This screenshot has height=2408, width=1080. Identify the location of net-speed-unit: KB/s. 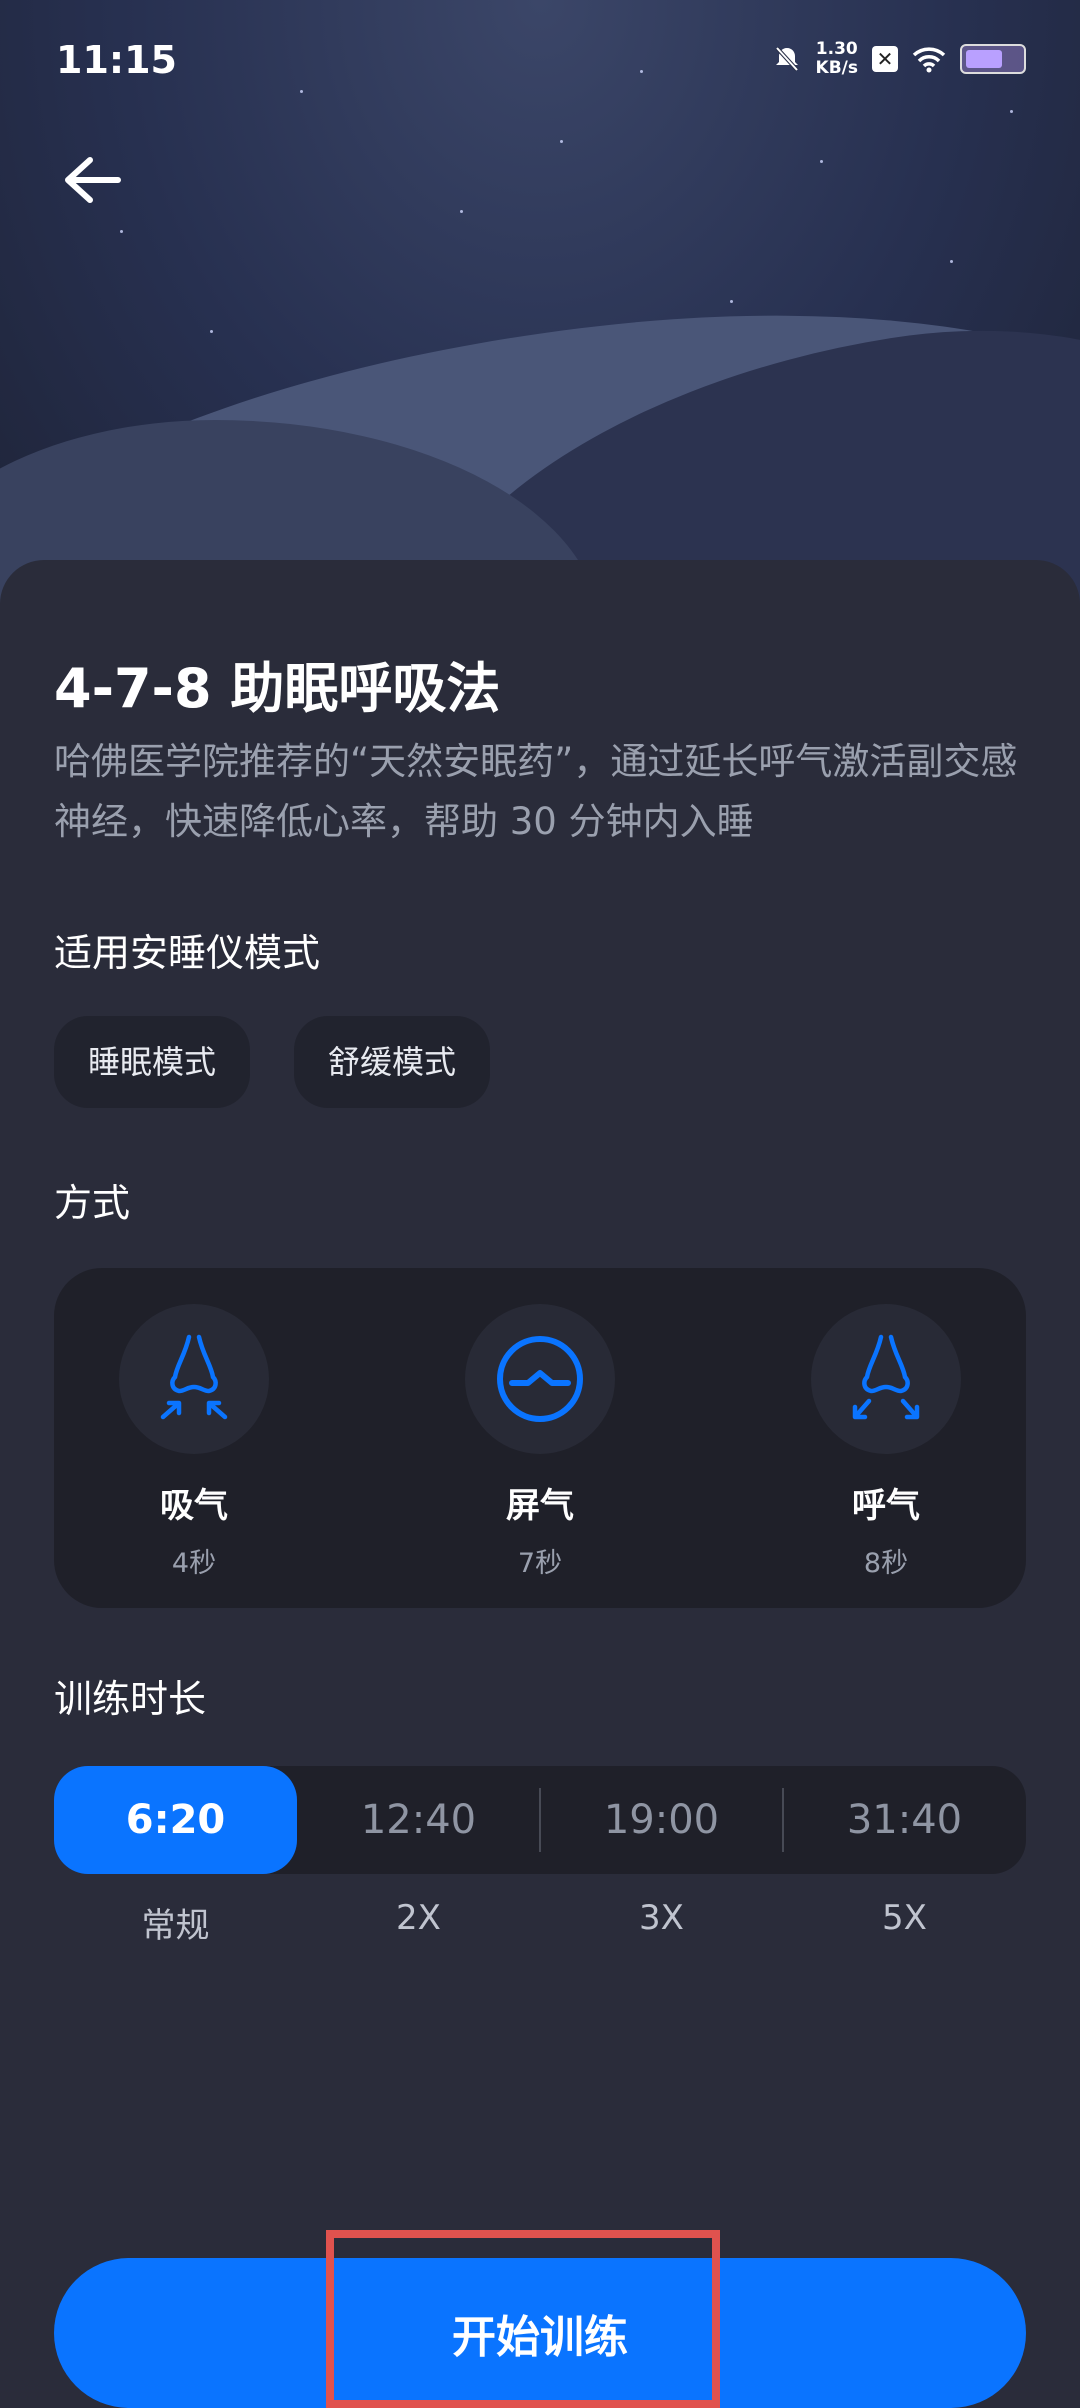
(836, 68).